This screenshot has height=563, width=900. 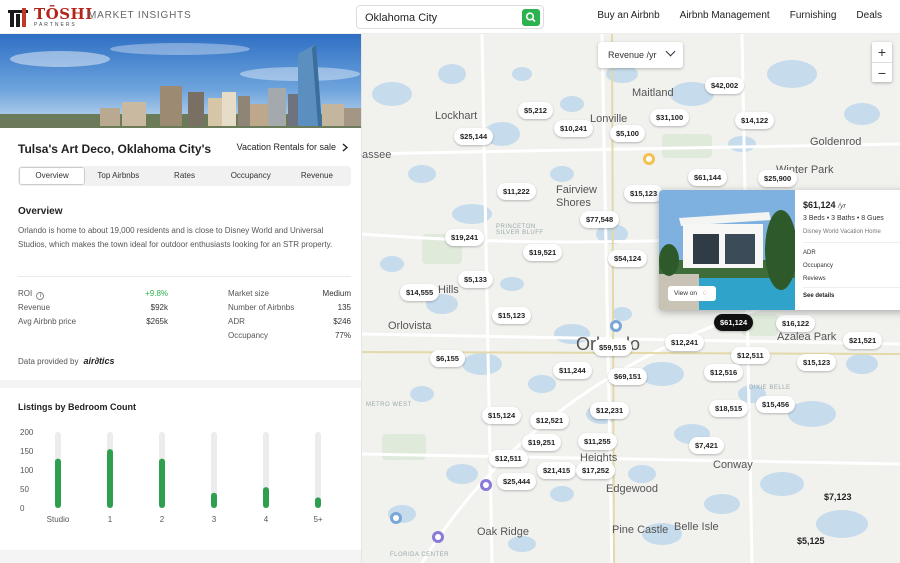 I want to click on search-input, so click(x=440, y=18).